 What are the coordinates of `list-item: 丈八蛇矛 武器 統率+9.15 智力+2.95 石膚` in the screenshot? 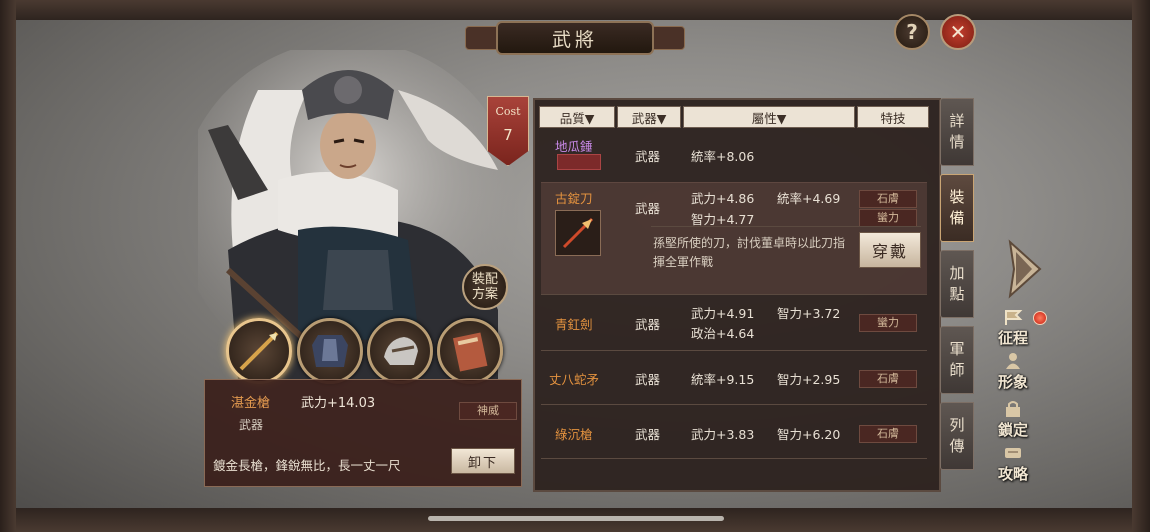 It's located at (734, 377).